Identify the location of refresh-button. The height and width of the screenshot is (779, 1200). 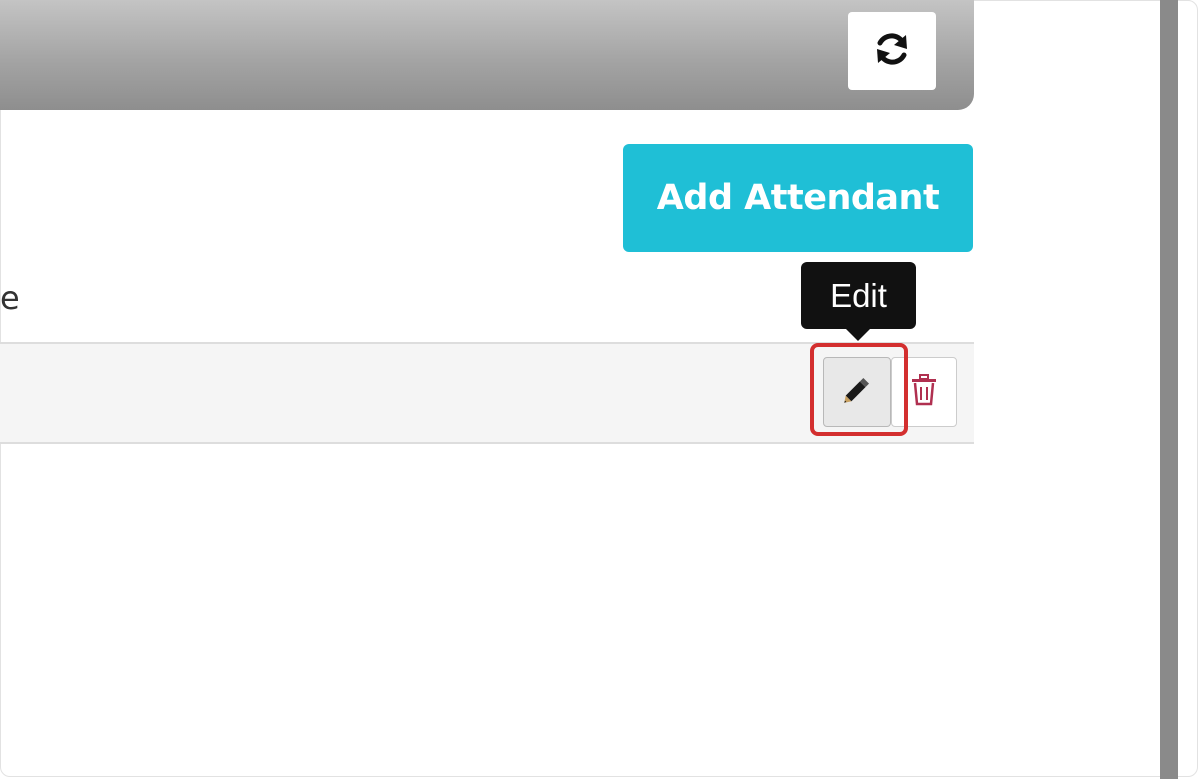
(892, 51).